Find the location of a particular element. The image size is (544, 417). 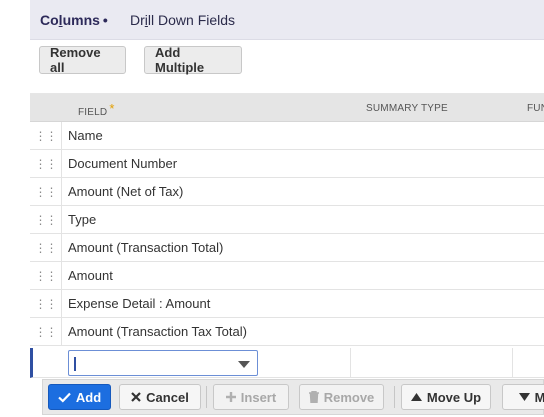

move-down-button: M is located at coordinates (523, 397).